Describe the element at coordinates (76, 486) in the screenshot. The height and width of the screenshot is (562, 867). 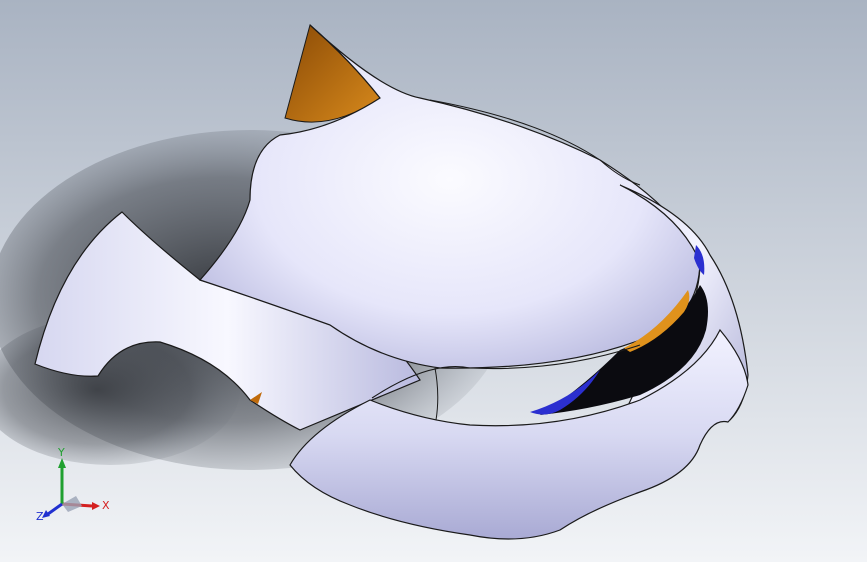
I see `orientation-triad: X Y Z` at that location.